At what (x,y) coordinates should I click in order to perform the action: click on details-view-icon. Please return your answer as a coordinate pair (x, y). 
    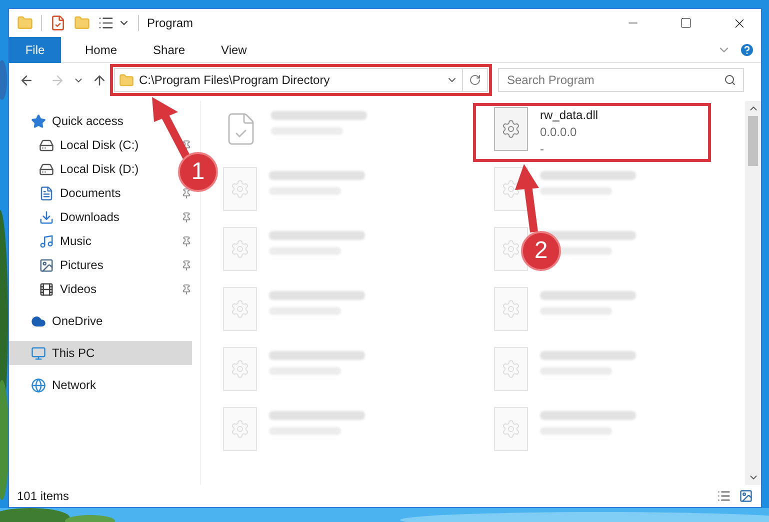
    Looking at the image, I should click on (724, 496).